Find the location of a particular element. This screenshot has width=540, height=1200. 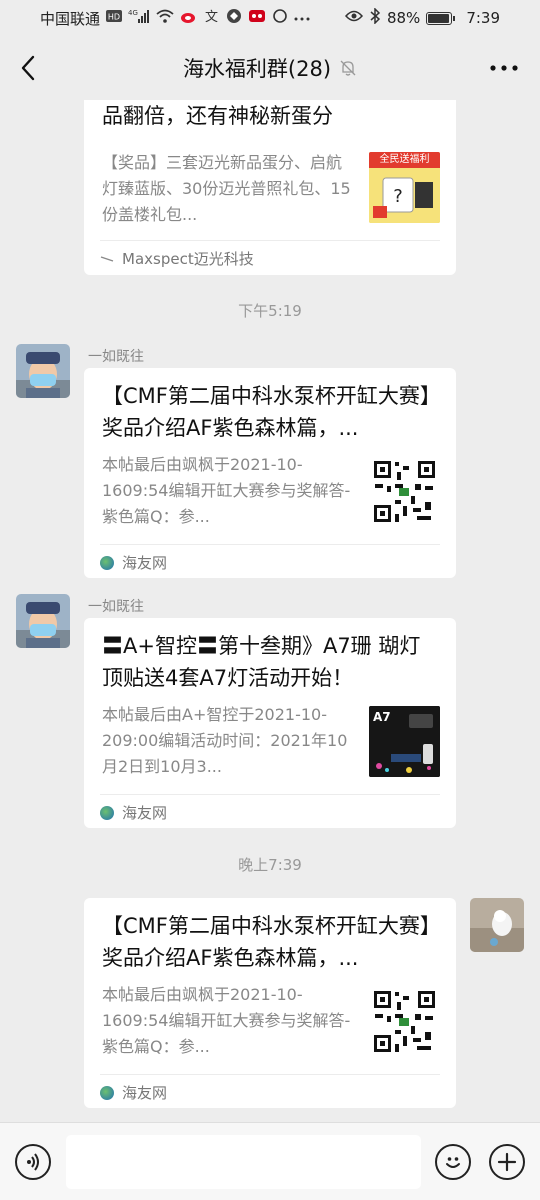

voice-icon is located at coordinates (33, 1162).